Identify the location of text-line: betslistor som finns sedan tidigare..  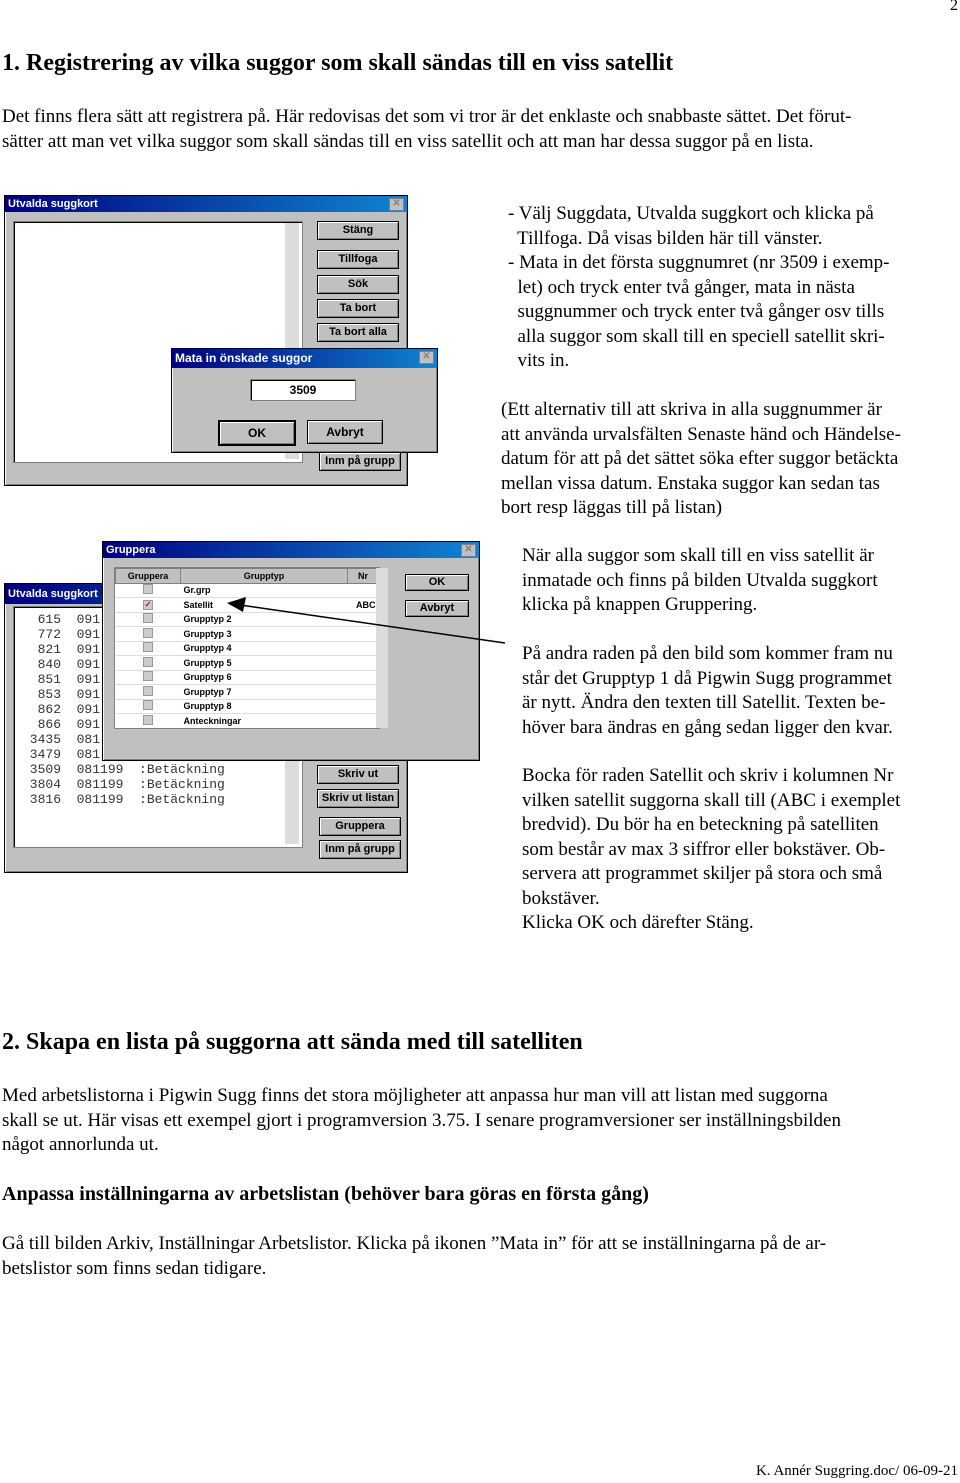
(134, 1268).